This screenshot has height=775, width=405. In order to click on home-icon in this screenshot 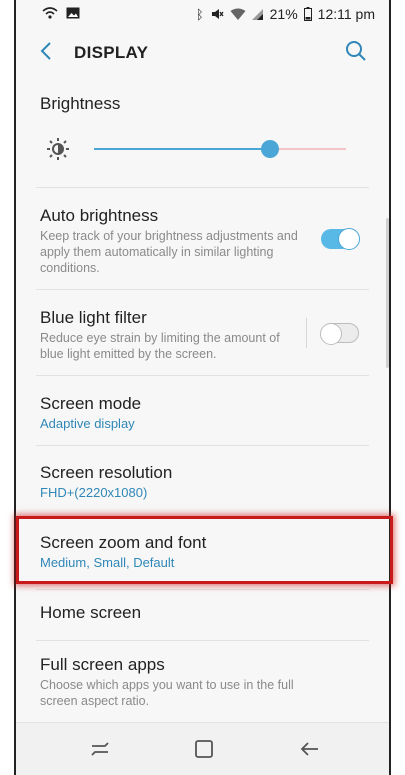, I will do `click(204, 749)`.